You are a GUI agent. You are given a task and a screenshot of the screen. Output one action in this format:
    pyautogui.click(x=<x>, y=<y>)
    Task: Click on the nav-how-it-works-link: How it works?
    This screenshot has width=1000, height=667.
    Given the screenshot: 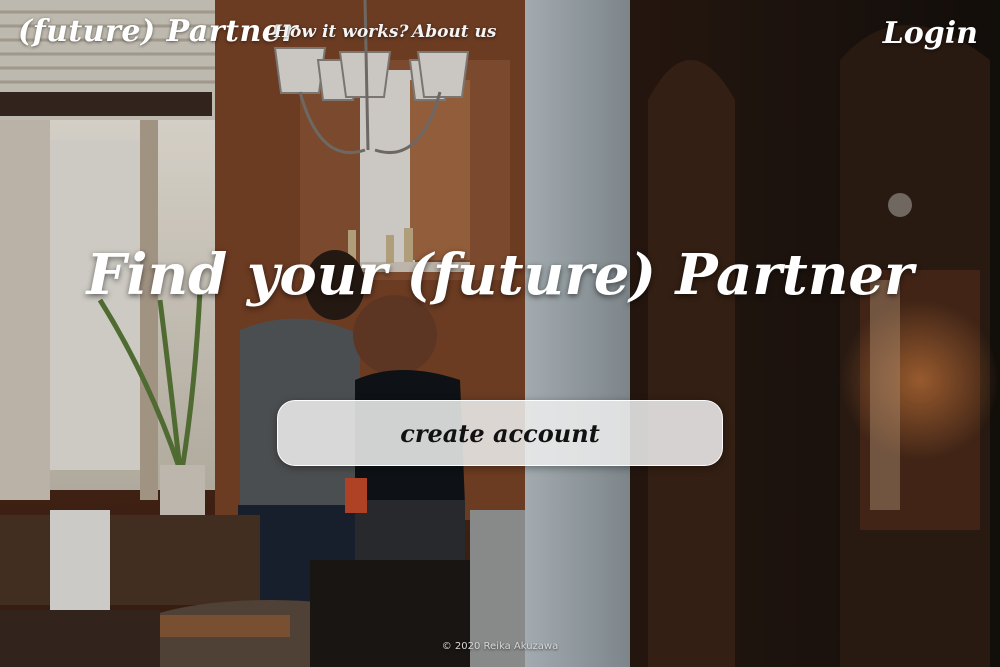 What is the action you would take?
    pyautogui.click(x=341, y=32)
    